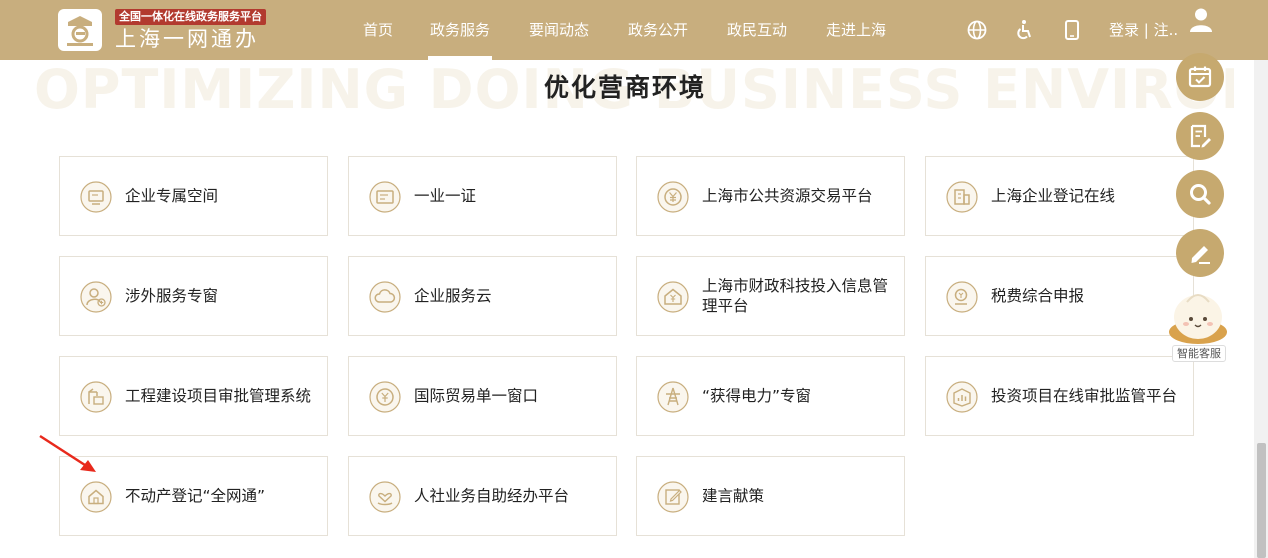 The width and height of the screenshot is (1268, 558). I want to click on search-button, so click(1200, 194).